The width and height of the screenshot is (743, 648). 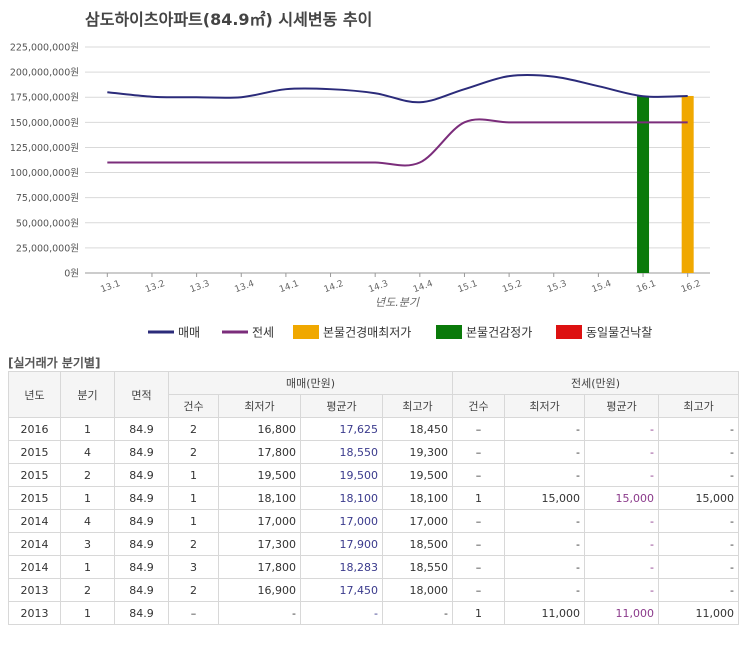 What do you see at coordinates (189, 333) in the screenshot?
I see `legend-label: 매매` at bounding box center [189, 333].